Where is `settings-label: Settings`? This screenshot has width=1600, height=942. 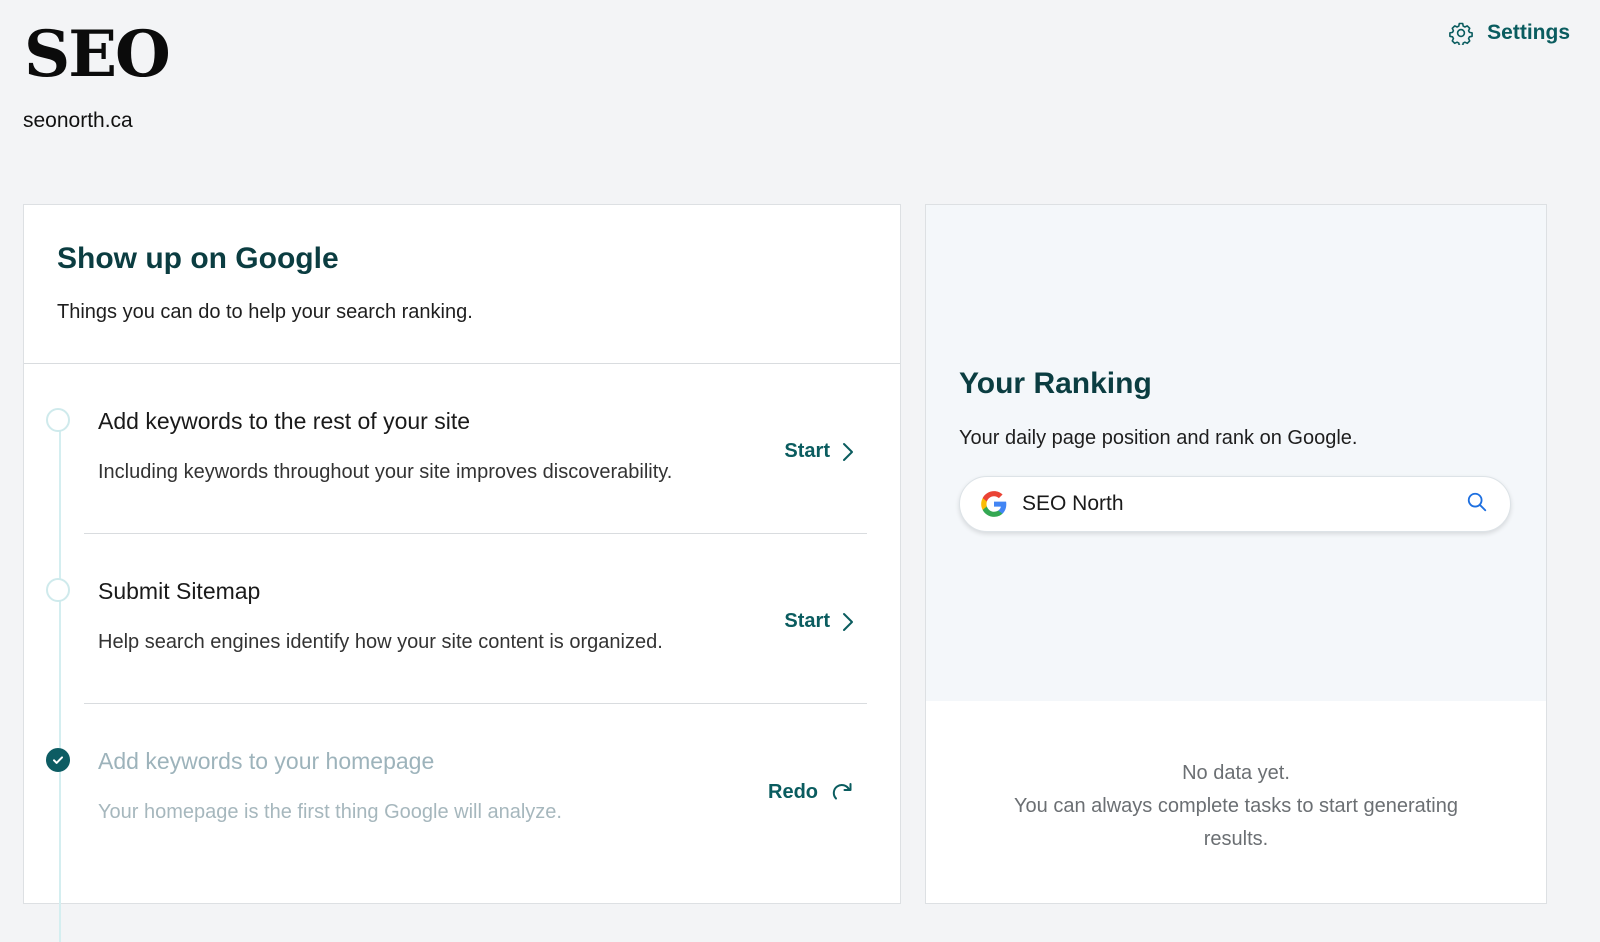
settings-label: Settings is located at coordinates (1528, 32).